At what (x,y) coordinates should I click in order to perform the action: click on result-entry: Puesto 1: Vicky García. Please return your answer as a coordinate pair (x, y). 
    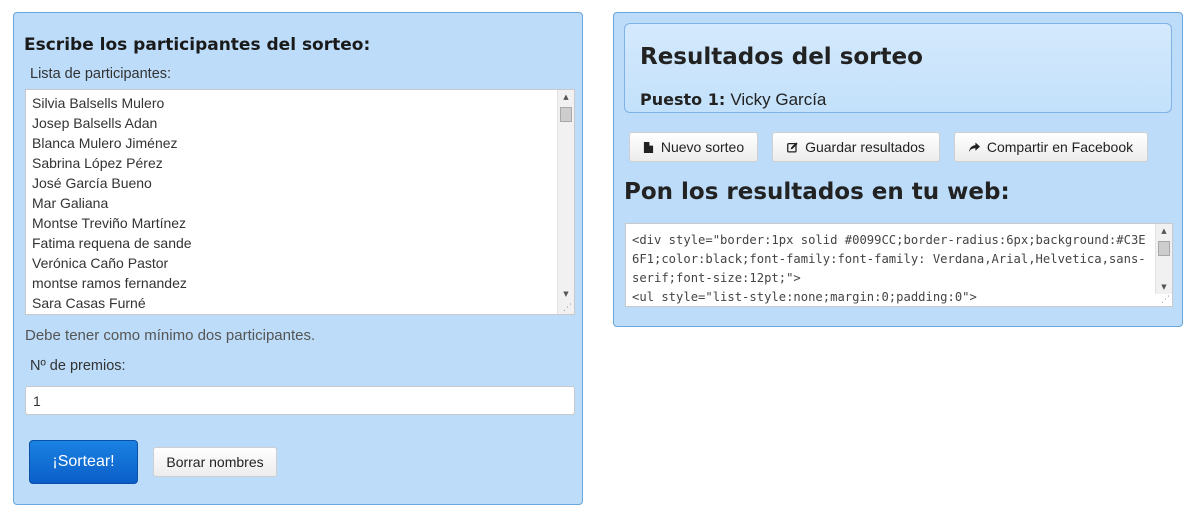
    Looking at the image, I should click on (733, 100).